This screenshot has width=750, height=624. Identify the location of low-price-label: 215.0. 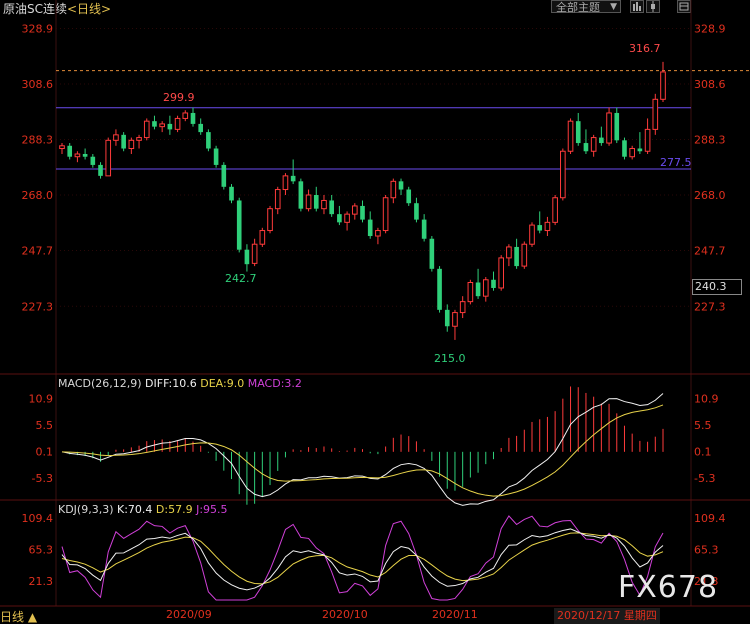
(450, 358).